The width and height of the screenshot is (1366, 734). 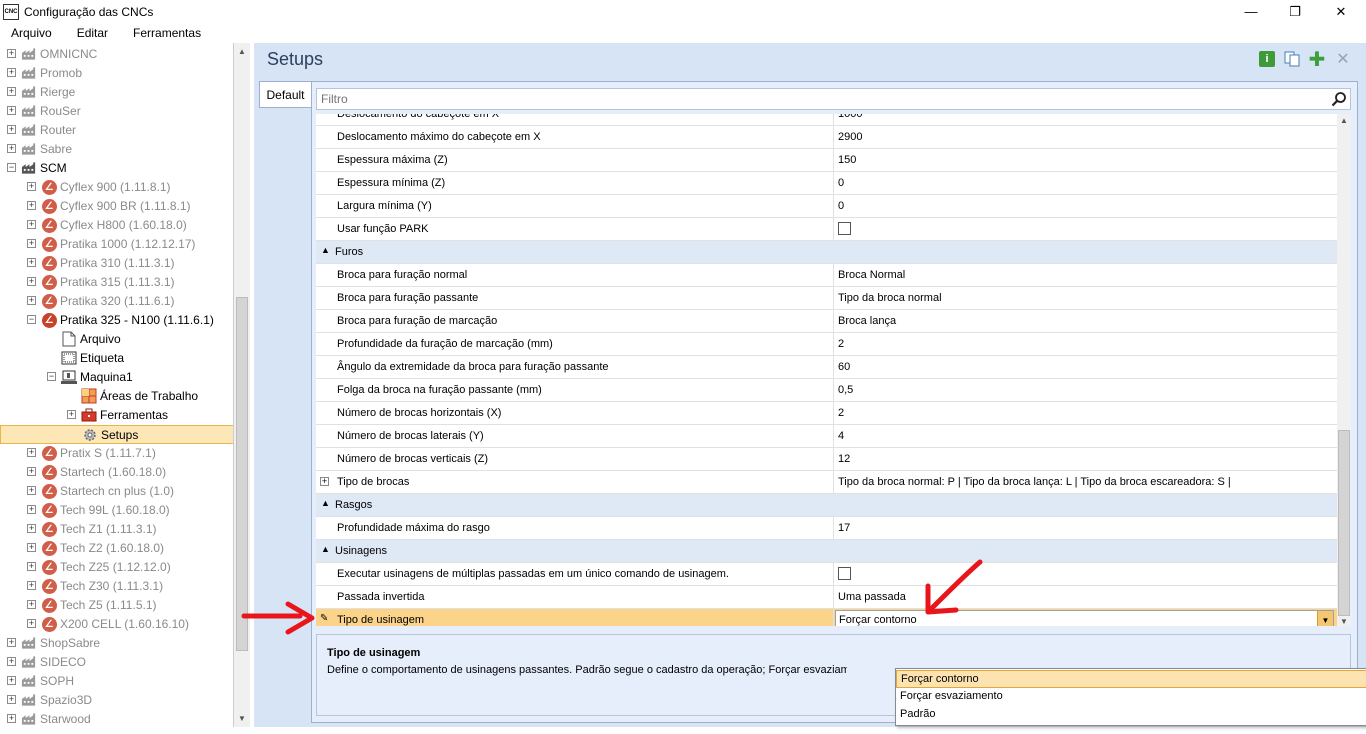 What do you see at coordinates (1341, 11) in the screenshot?
I see `close-button: ✕` at bounding box center [1341, 11].